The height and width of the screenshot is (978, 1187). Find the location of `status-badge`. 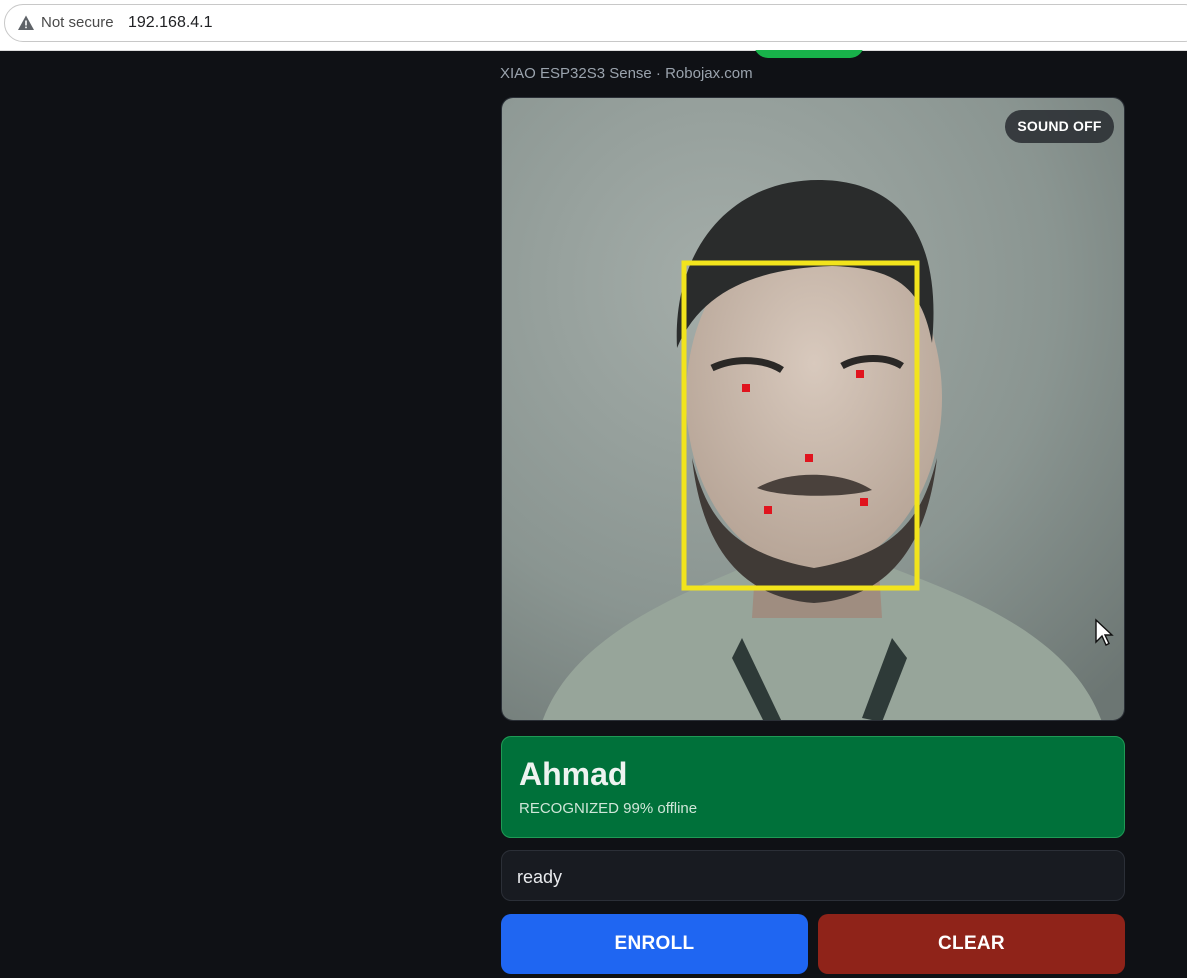

status-badge is located at coordinates (809, 54).